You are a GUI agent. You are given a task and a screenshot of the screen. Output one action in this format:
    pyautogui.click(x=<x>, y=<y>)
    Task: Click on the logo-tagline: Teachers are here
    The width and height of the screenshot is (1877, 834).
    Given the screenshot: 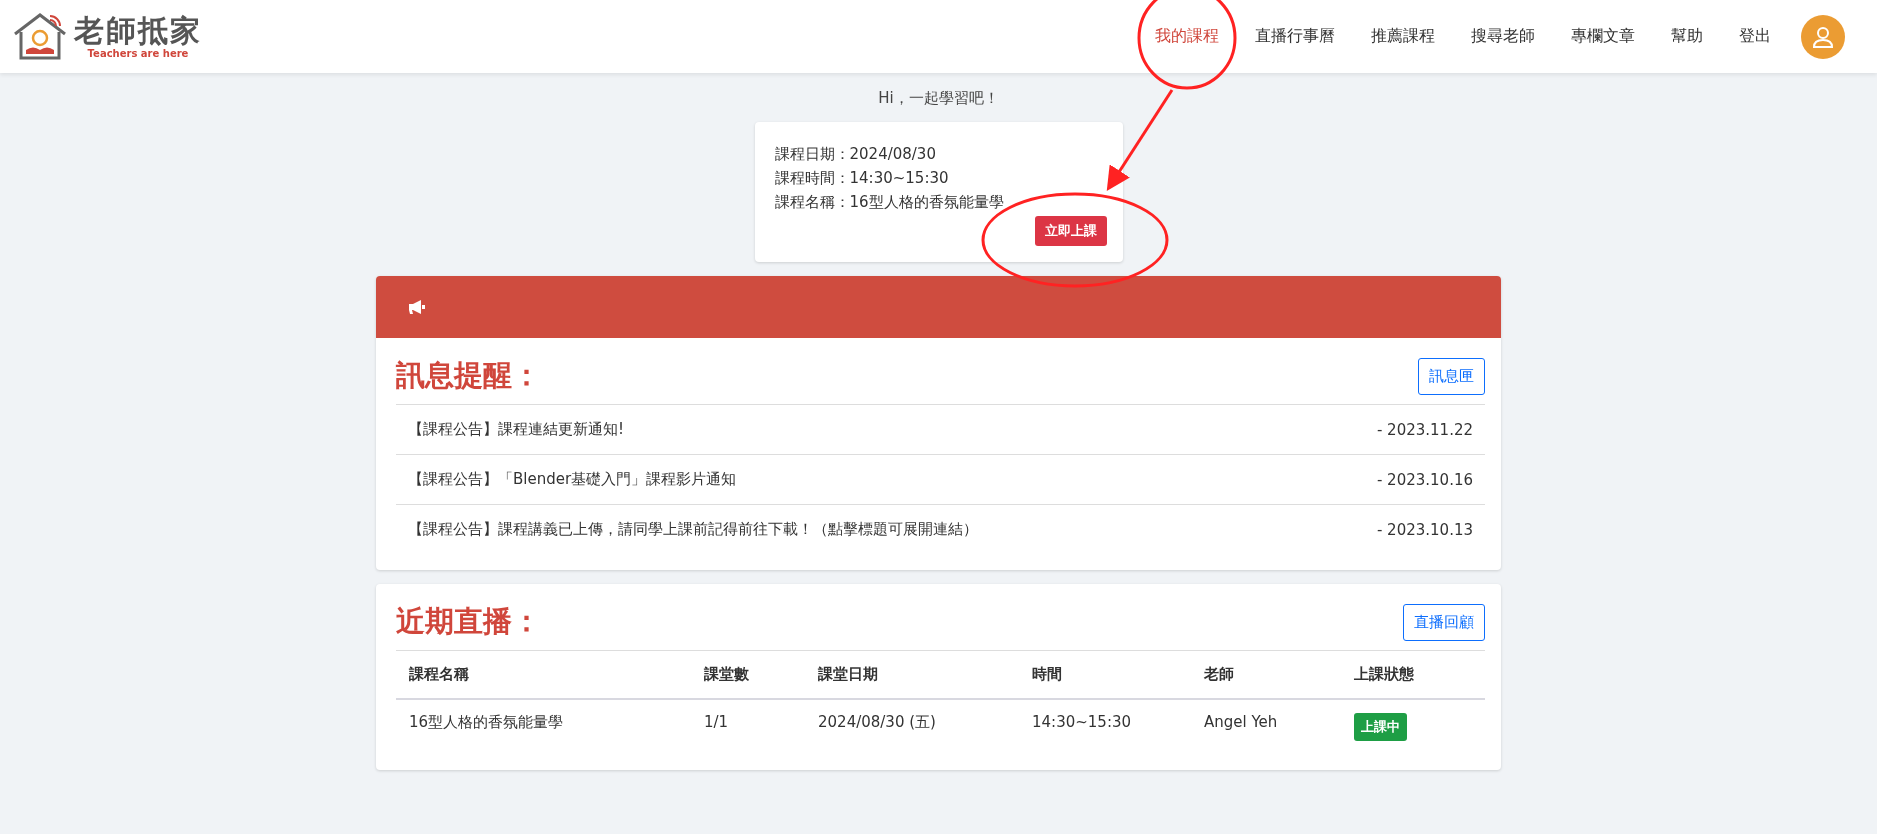 What is the action you would take?
    pyautogui.click(x=138, y=53)
    